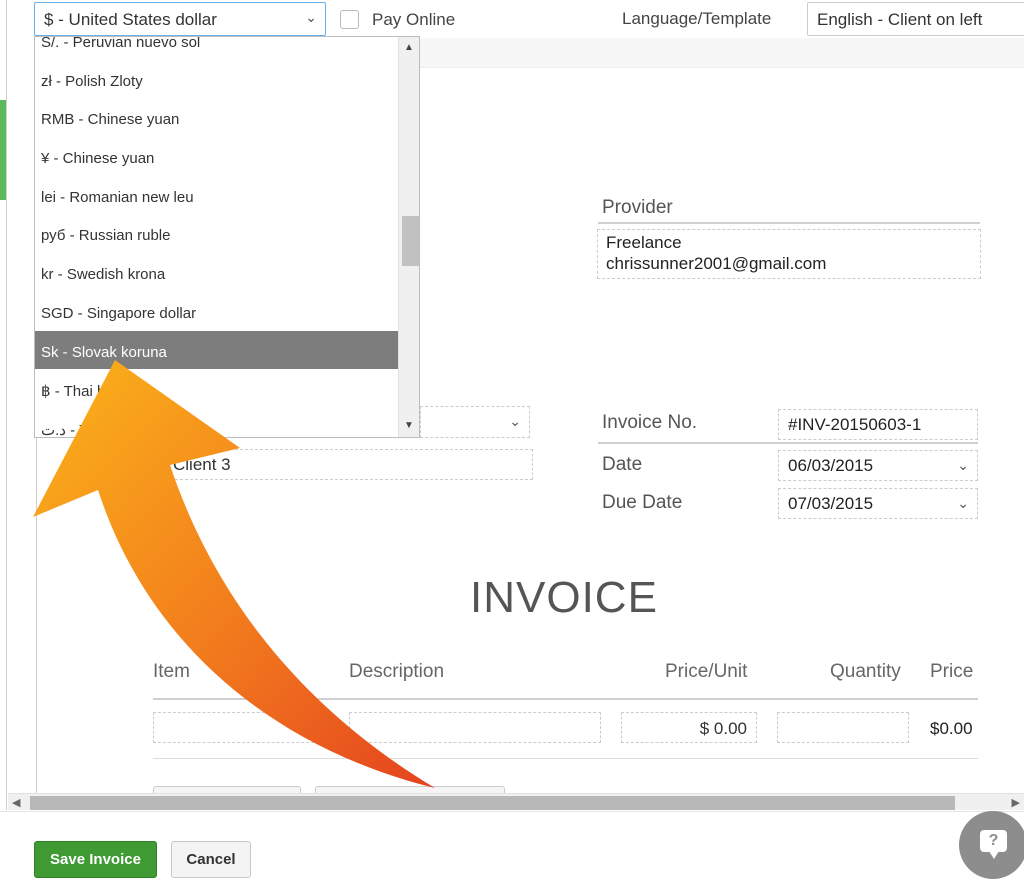  I want to click on column-header-item: Item, so click(171, 671).